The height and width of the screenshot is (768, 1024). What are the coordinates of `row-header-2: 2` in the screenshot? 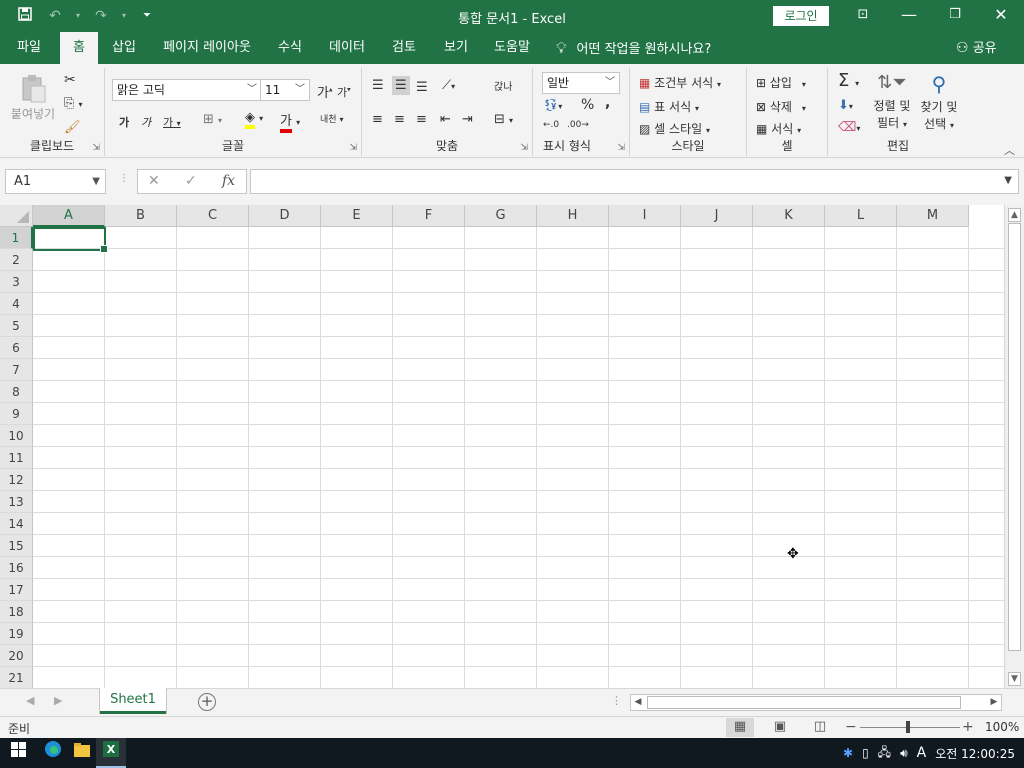 It's located at (16, 260).